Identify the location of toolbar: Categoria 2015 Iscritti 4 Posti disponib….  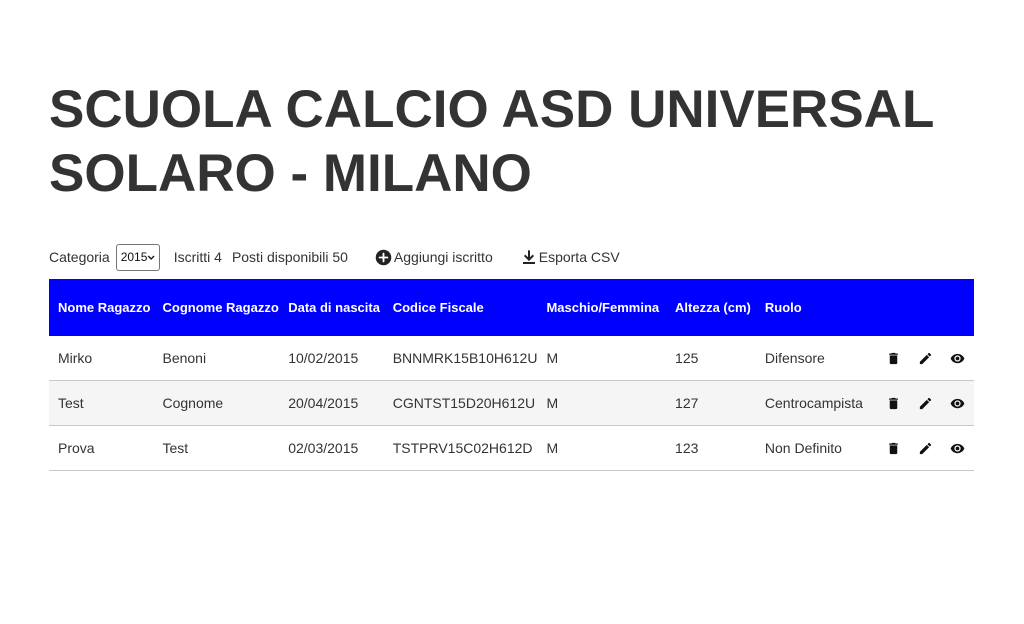
(334, 257).